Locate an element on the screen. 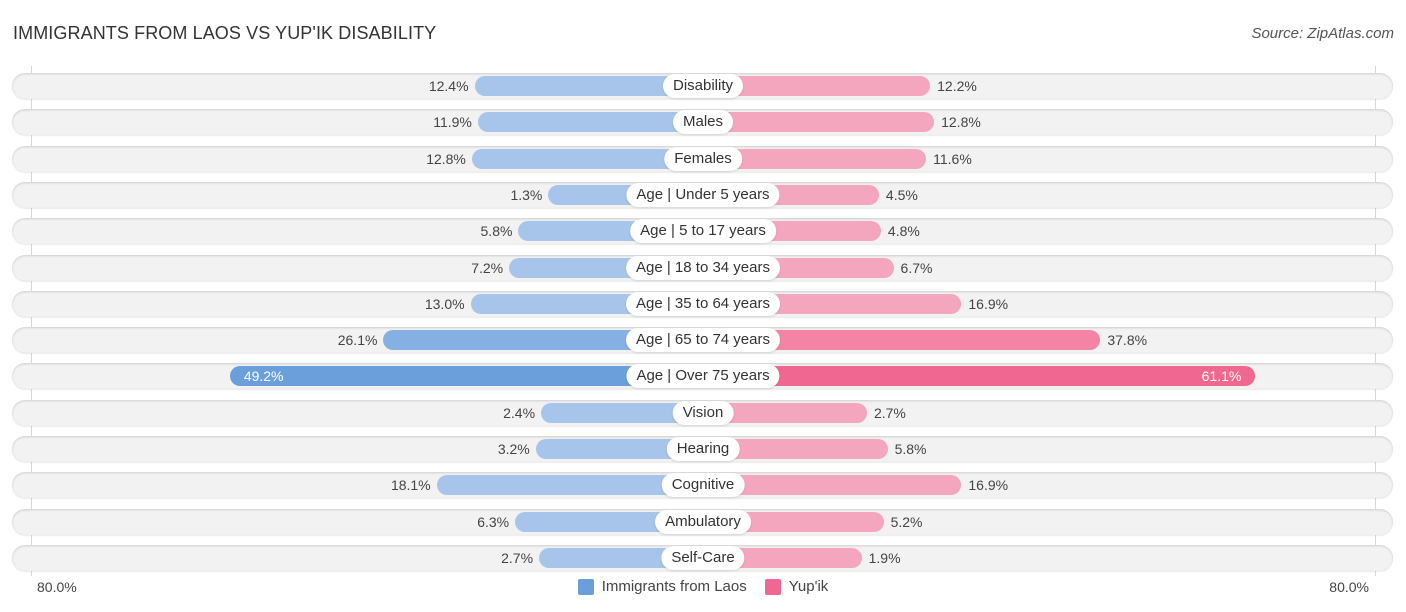 The image size is (1406, 612). category-label: Females is located at coordinates (703, 158).